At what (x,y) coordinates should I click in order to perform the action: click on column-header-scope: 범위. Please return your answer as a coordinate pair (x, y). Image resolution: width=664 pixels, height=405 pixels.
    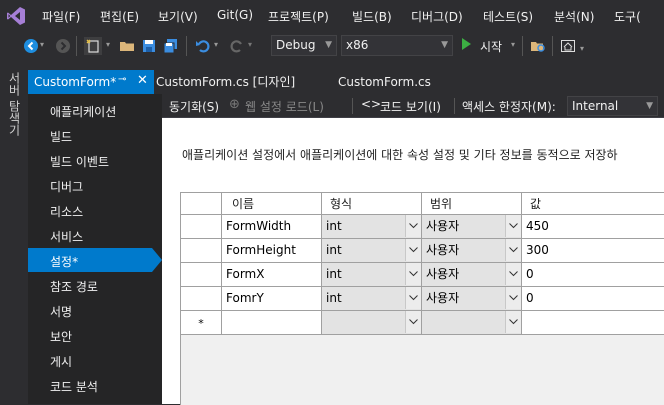
    Looking at the image, I should click on (472, 204).